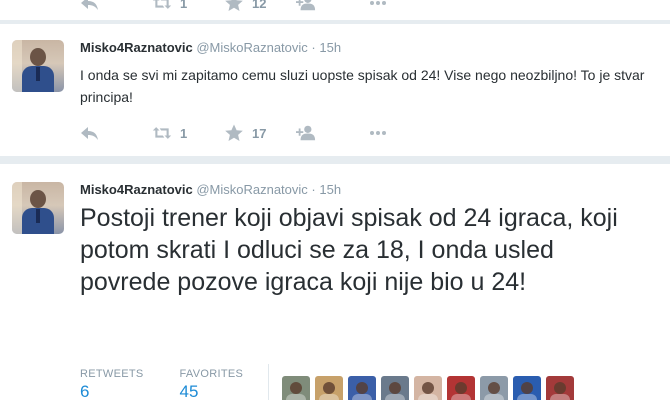 The image size is (670, 400). What do you see at coordinates (268, 382) in the screenshot?
I see `stats-divider` at bounding box center [268, 382].